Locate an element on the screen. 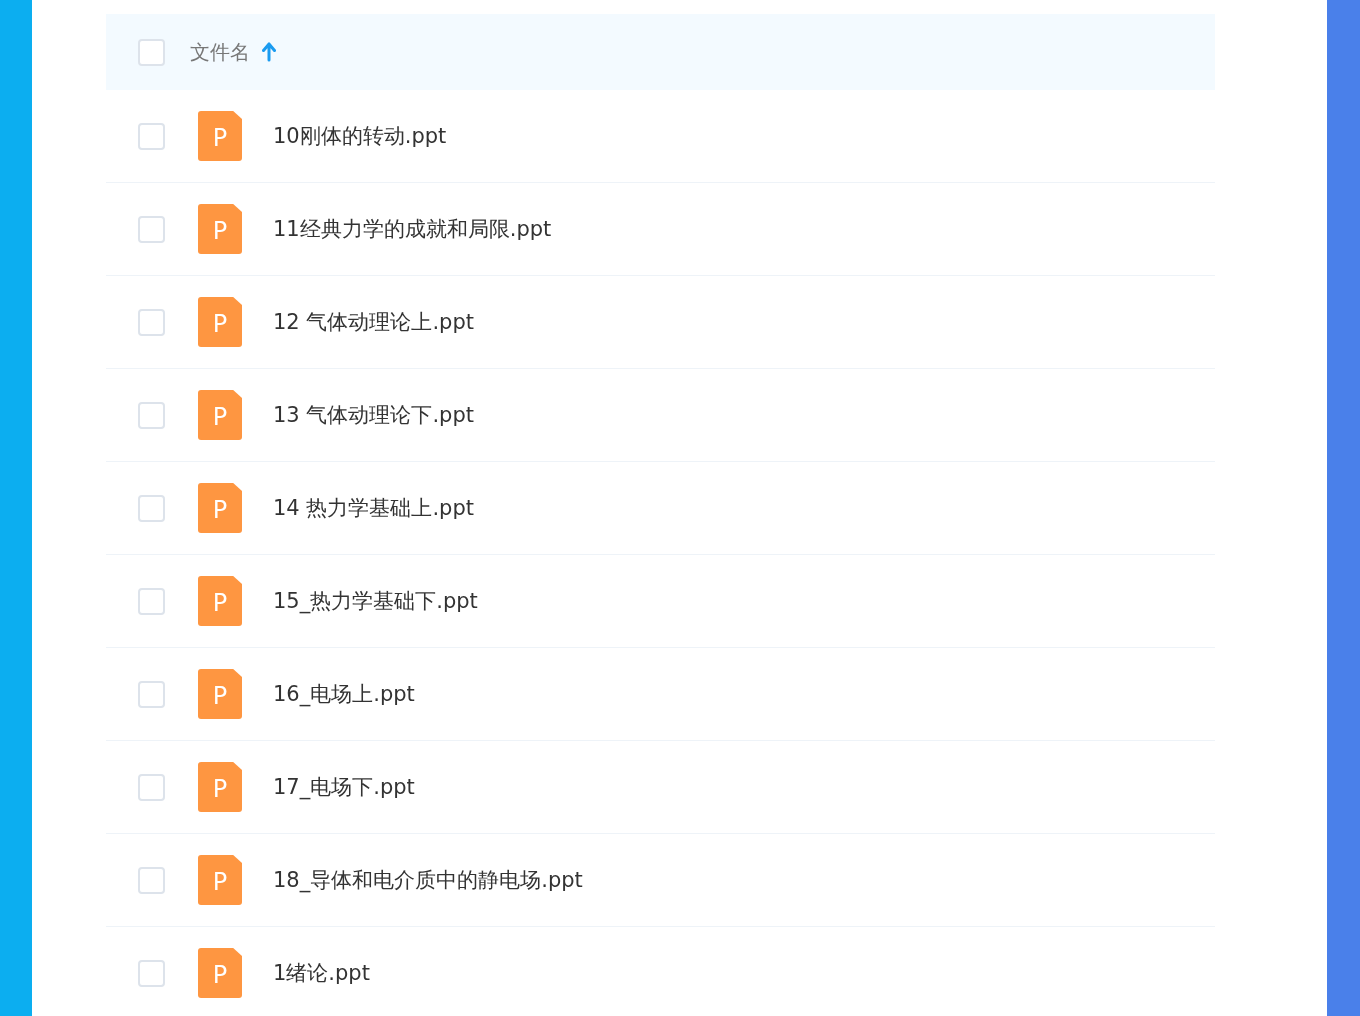 This screenshot has height=1016, width=1360. column-header: 文件名 is located at coordinates (220, 52).